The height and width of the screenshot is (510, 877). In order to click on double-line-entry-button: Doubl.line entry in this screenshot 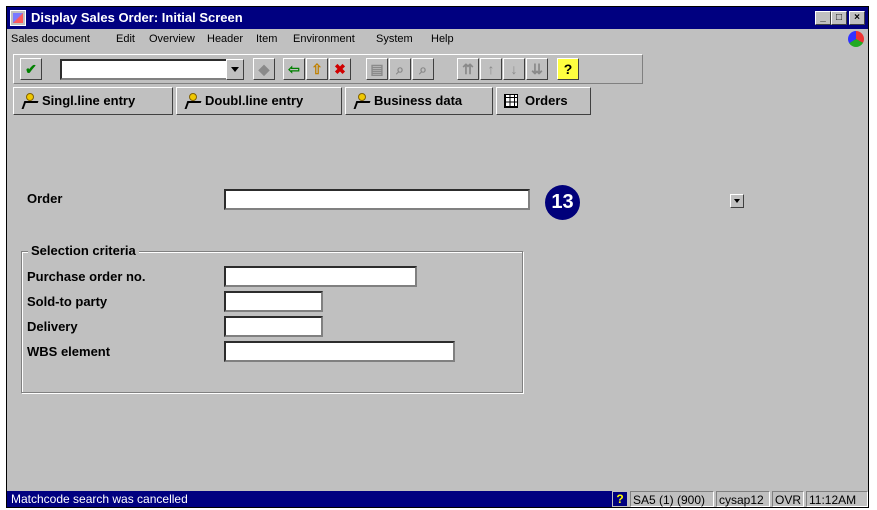, I will do `click(259, 101)`.